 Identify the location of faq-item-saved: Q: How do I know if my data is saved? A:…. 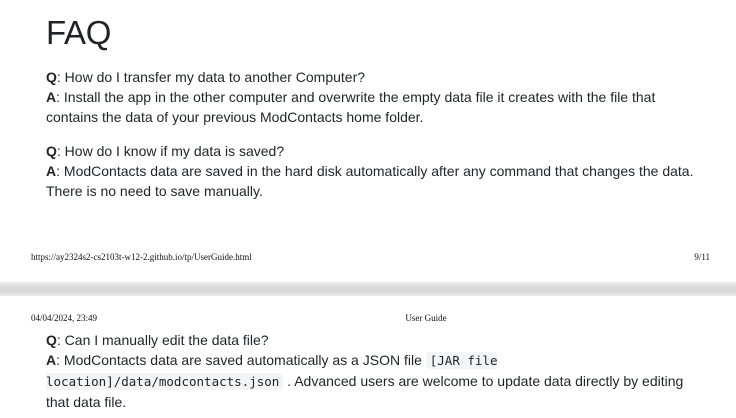
(371, 171).